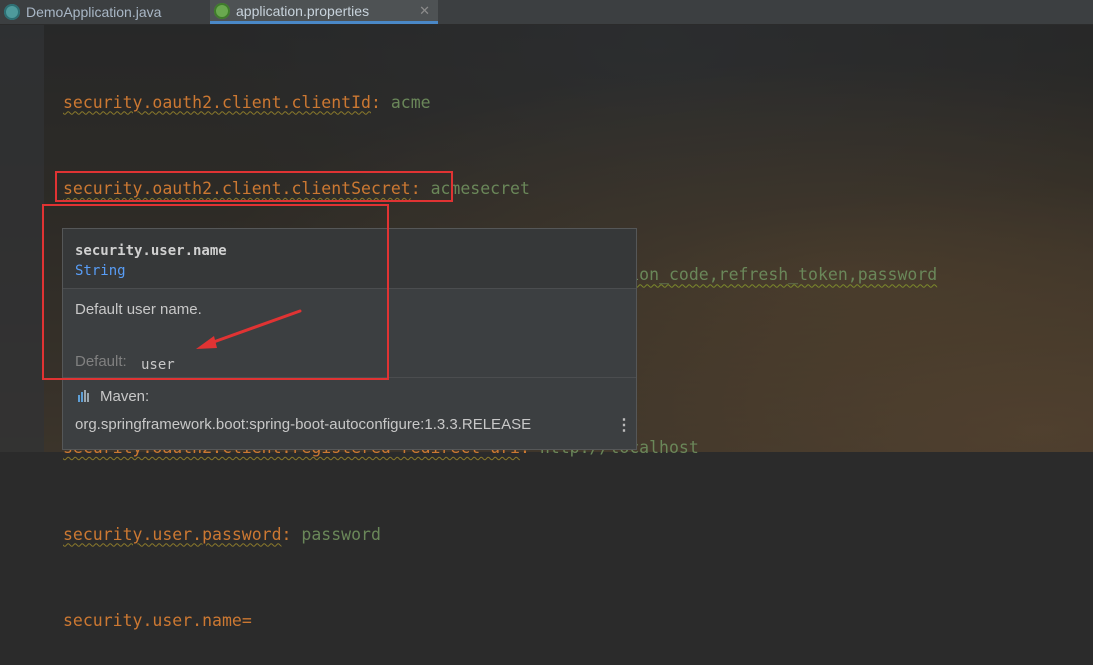 The width and height of the screenshot is (1093, 665). Describe the element at coordinates (172, 534) in the screenshot. I see `property-key: security.user.password` at that location.